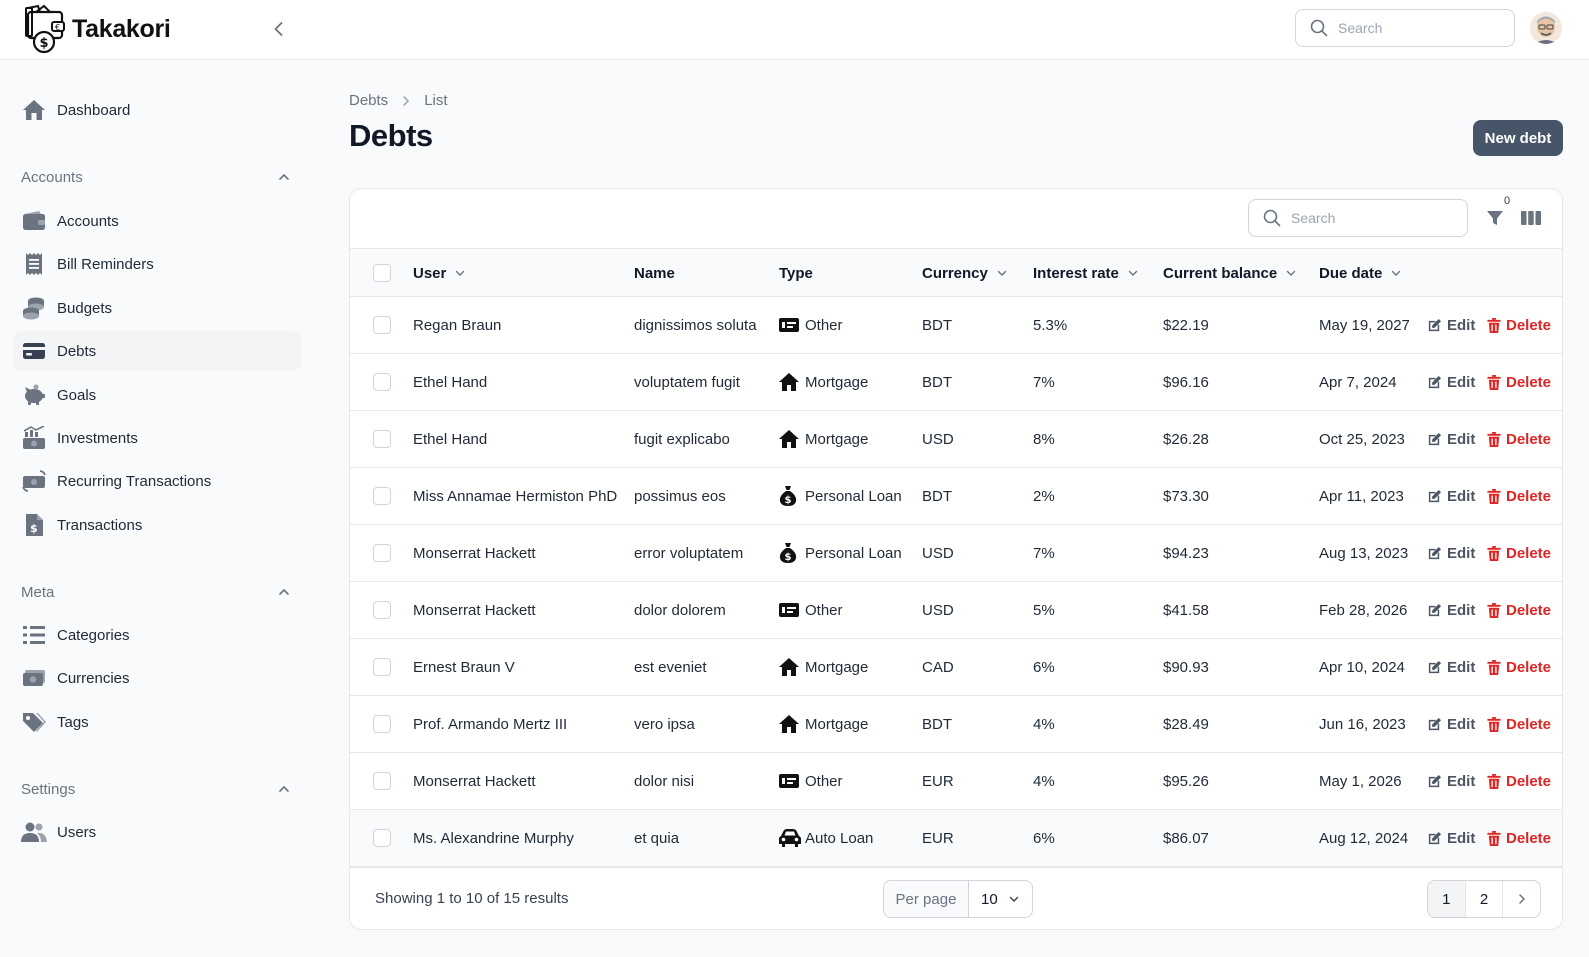 The height and width of the screenshot is (957, 1589). What do you see at coordinates (450, 439) in the screenshot?
I see `cell-user: Ethel Hand` at bounding box center [450, 439].